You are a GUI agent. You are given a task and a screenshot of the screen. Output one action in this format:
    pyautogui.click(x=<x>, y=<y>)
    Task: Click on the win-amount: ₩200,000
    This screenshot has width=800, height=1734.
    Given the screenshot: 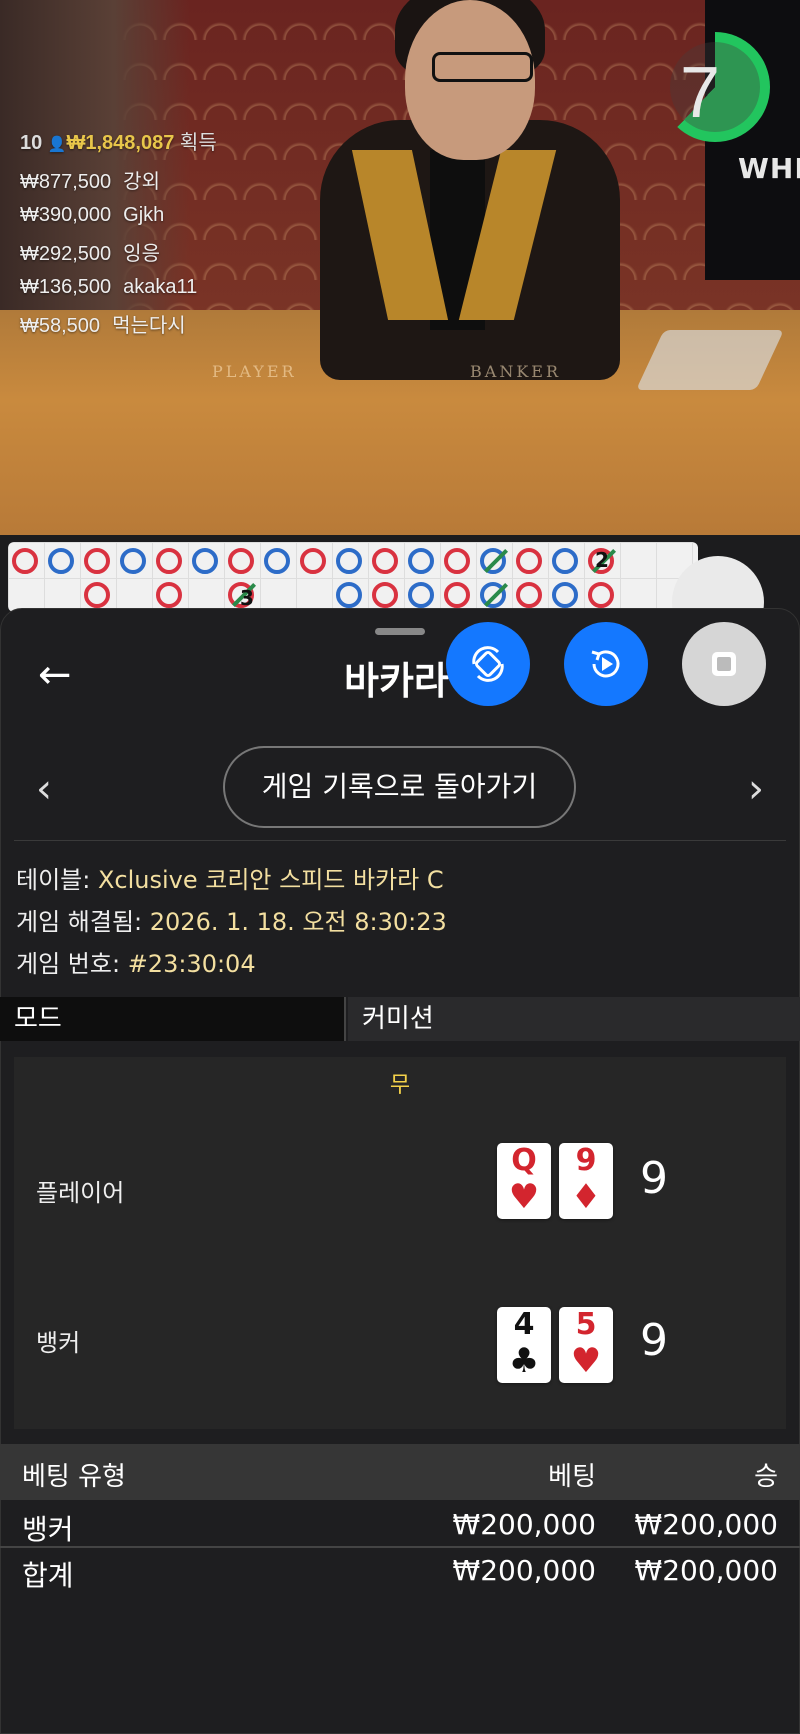 What is the action you would take?
    pyautogui.click(x=706, y=1524)
    